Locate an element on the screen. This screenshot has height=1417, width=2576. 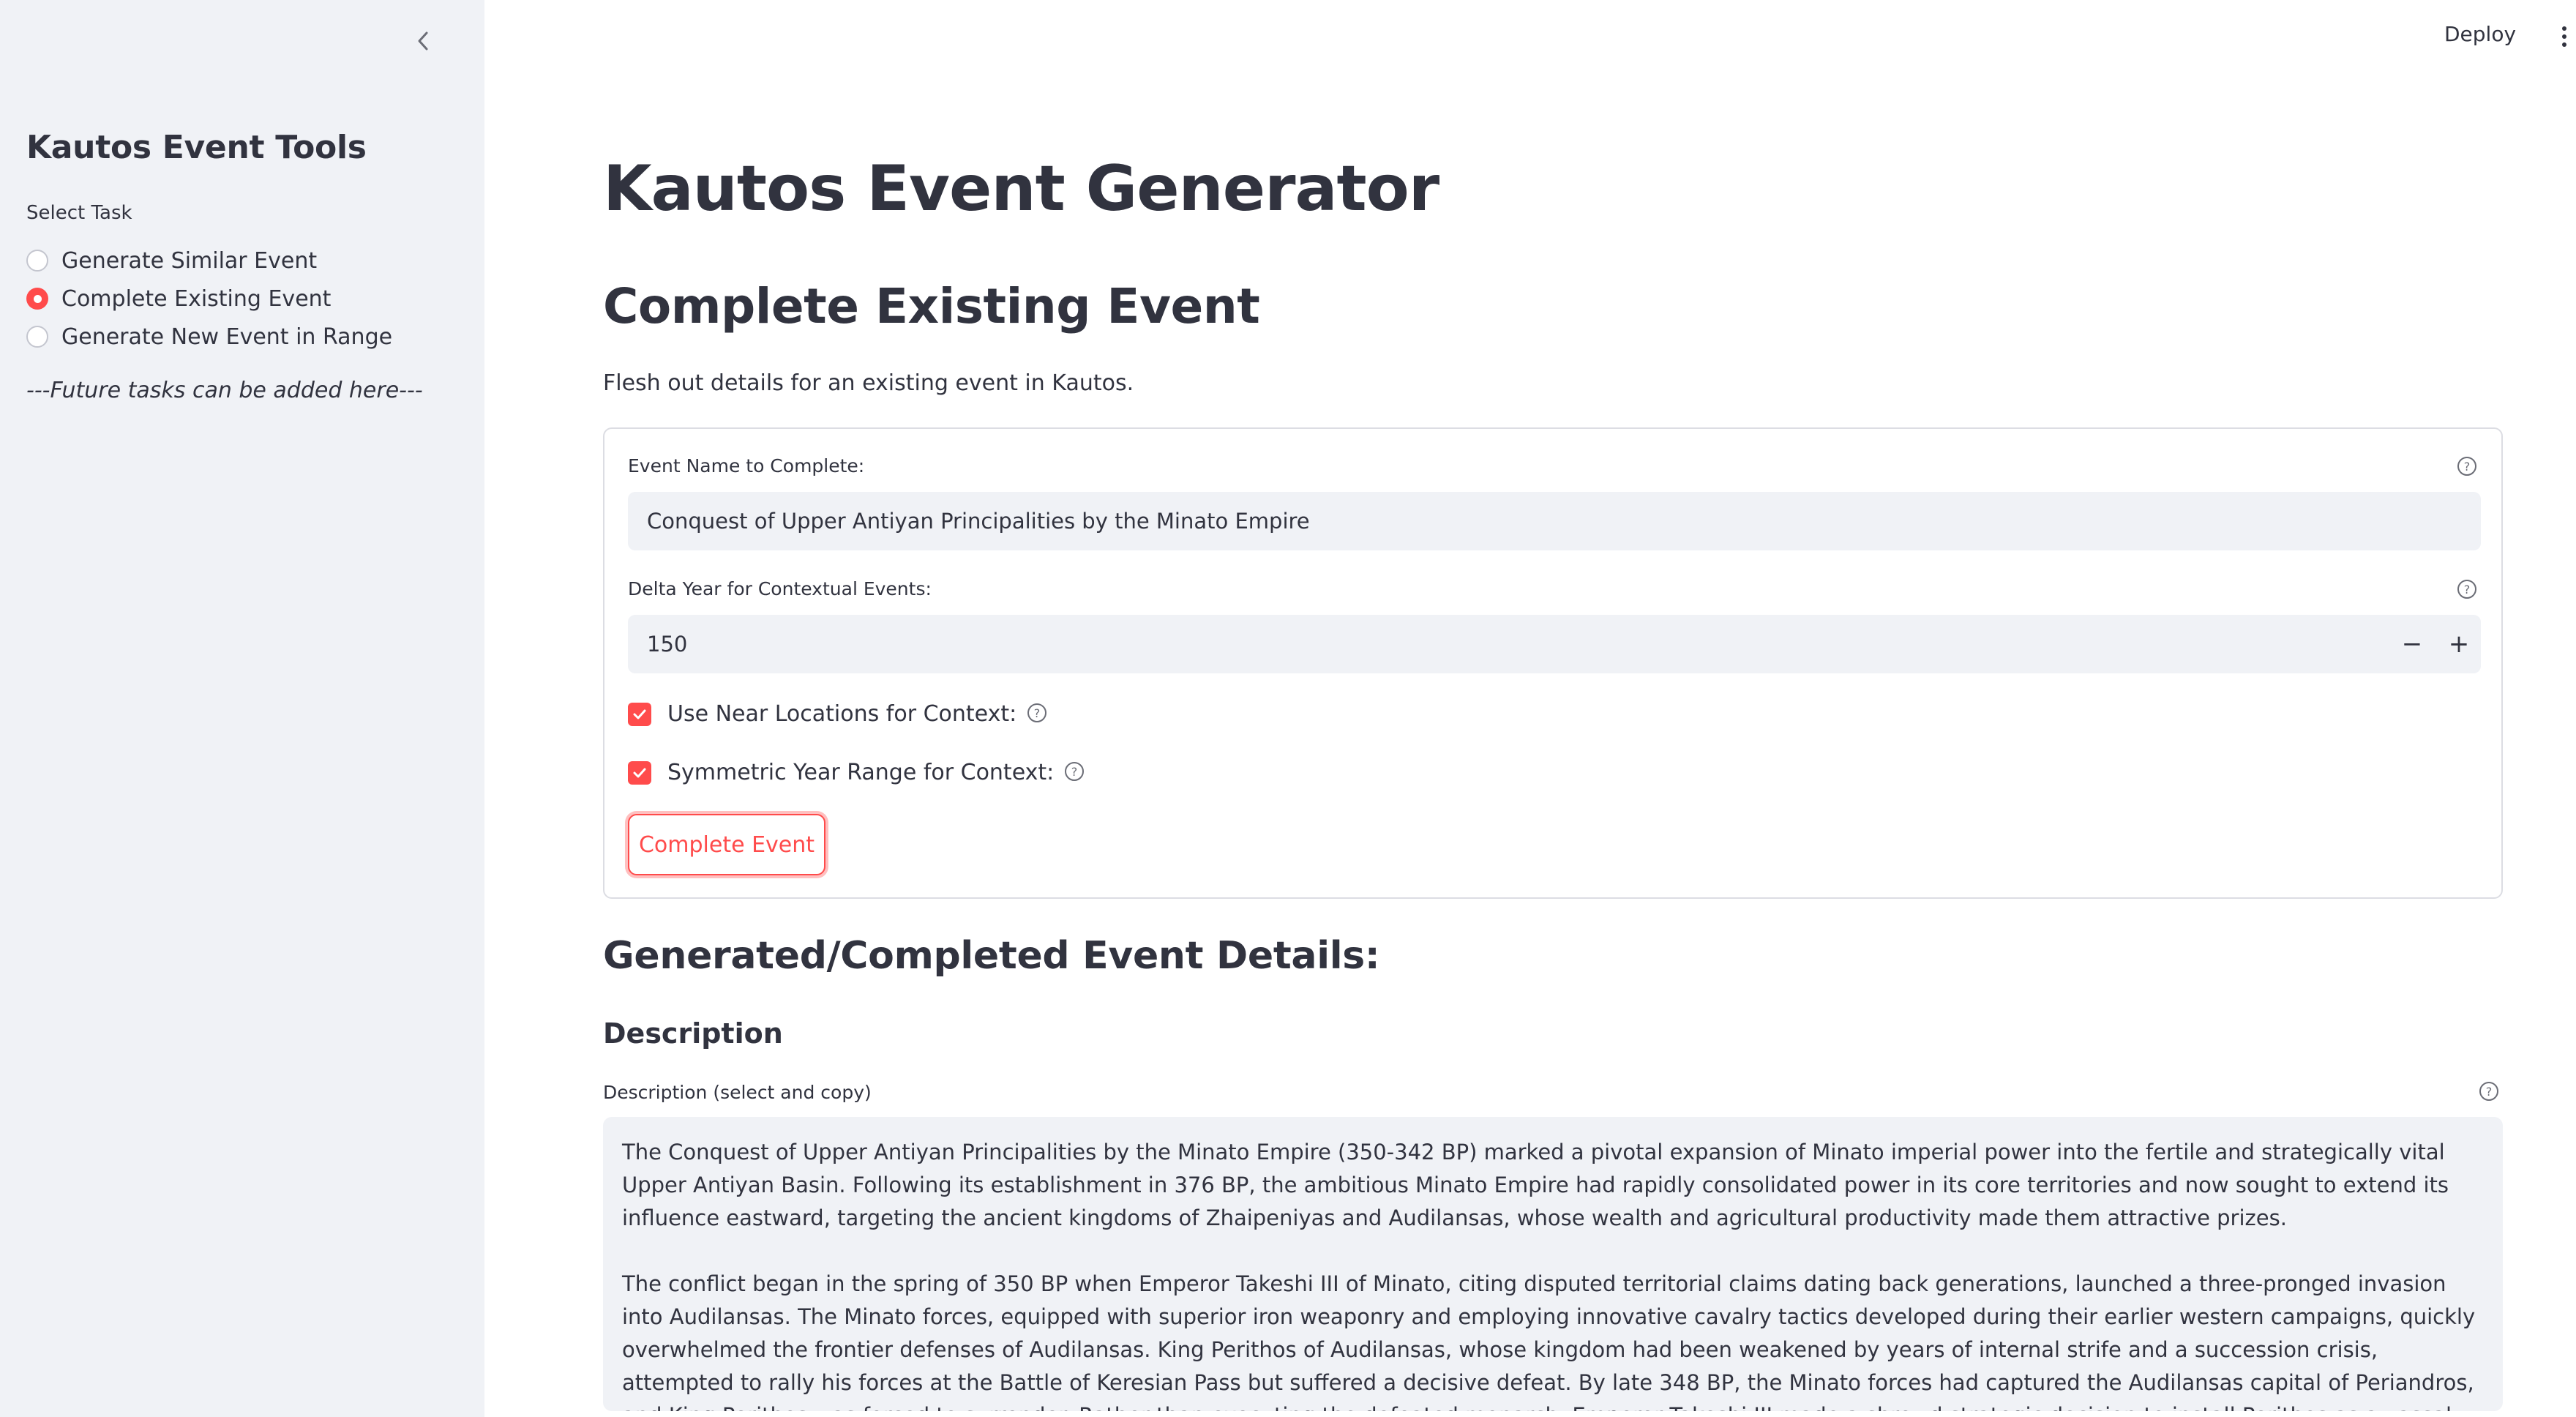
near-locations-checkbox is located at coordinates (639, 714).